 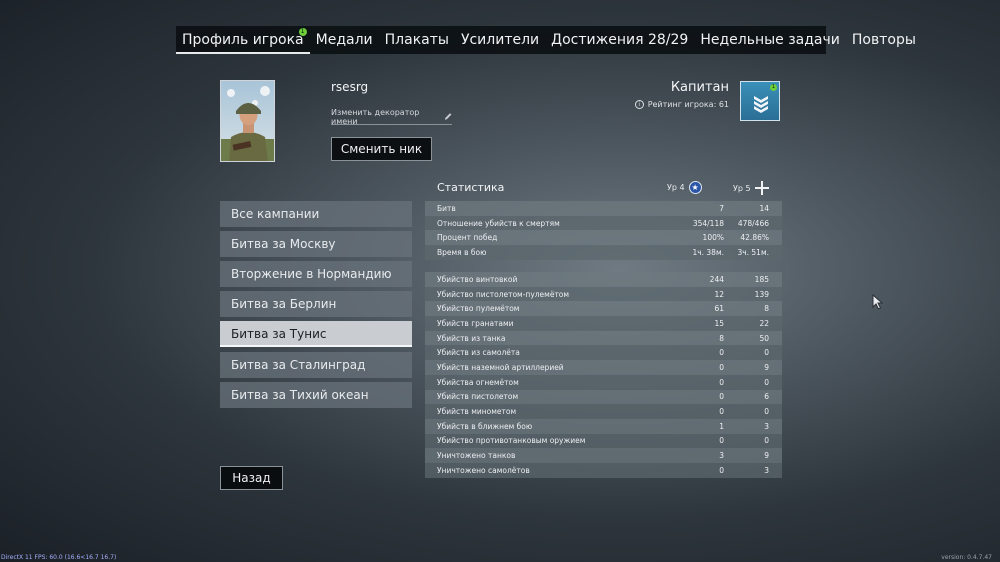 I want to click on stat-value-level4: 7, so click(x=721, y=208).